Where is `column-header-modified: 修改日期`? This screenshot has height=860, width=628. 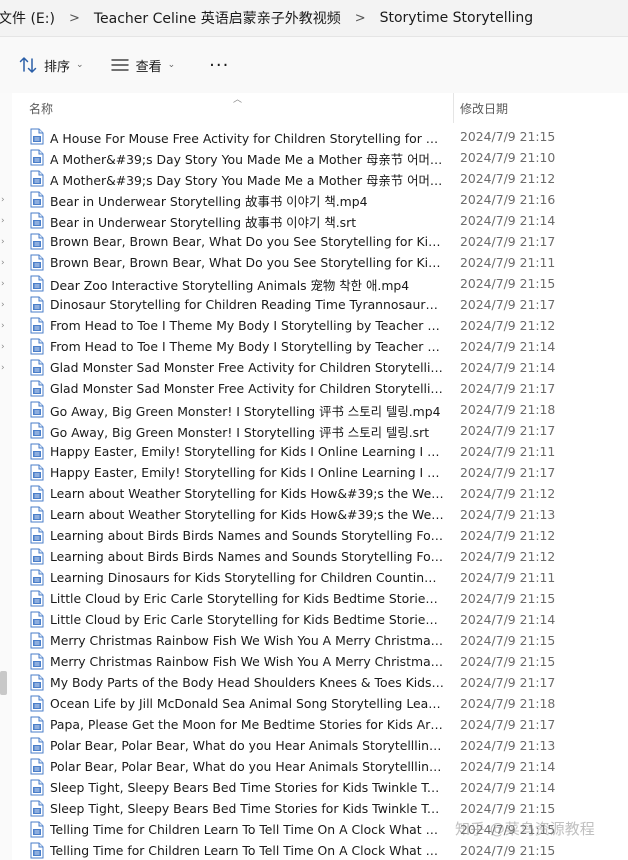 column-header-modified: 修改日期 is located at coordinates (484, 108).